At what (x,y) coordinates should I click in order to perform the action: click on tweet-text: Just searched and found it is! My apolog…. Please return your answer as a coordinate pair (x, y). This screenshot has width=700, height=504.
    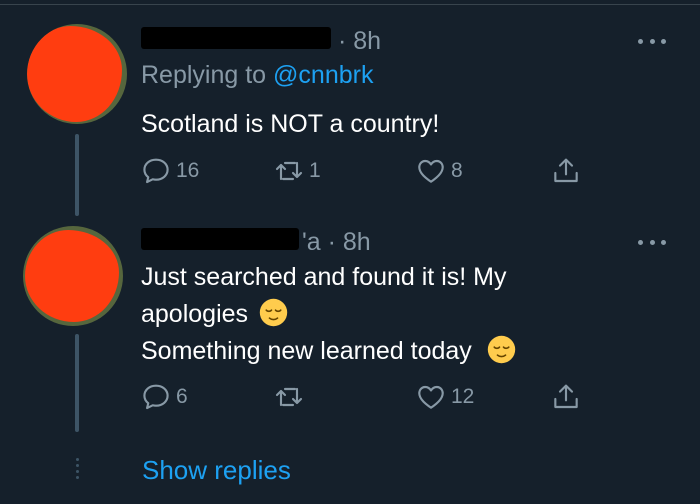
    Looking at the image, I should click on (328, 314).